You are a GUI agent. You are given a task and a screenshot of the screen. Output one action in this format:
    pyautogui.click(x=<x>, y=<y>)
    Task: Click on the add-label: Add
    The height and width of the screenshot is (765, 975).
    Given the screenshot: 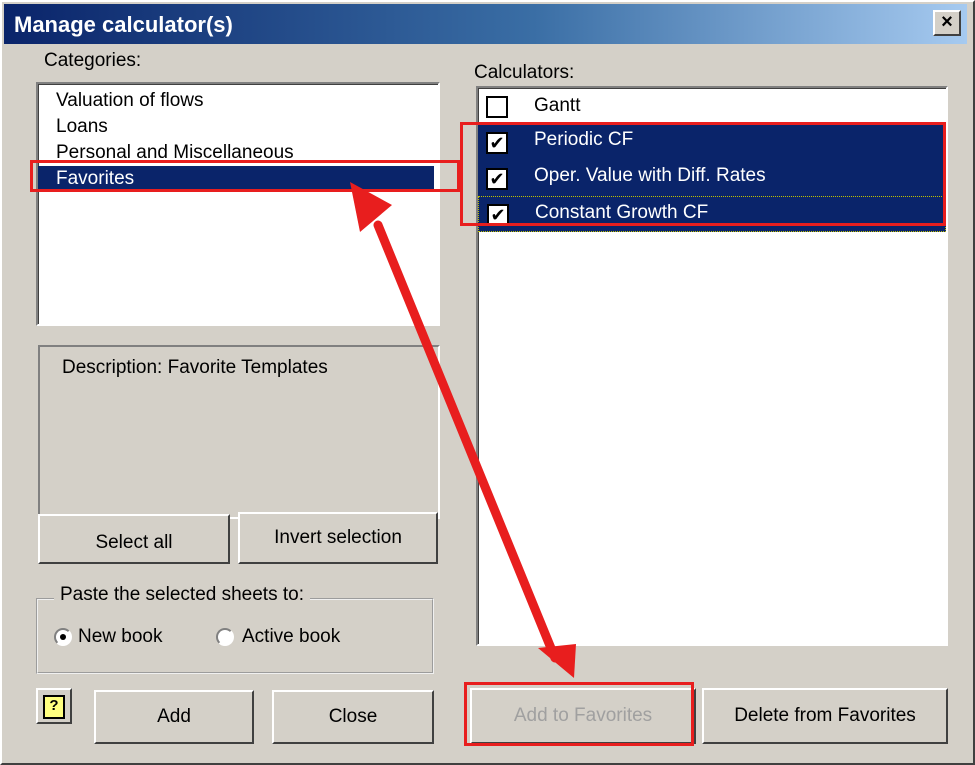 What is the action you would take?
    pyautogui.click(x=174, y=716)
    